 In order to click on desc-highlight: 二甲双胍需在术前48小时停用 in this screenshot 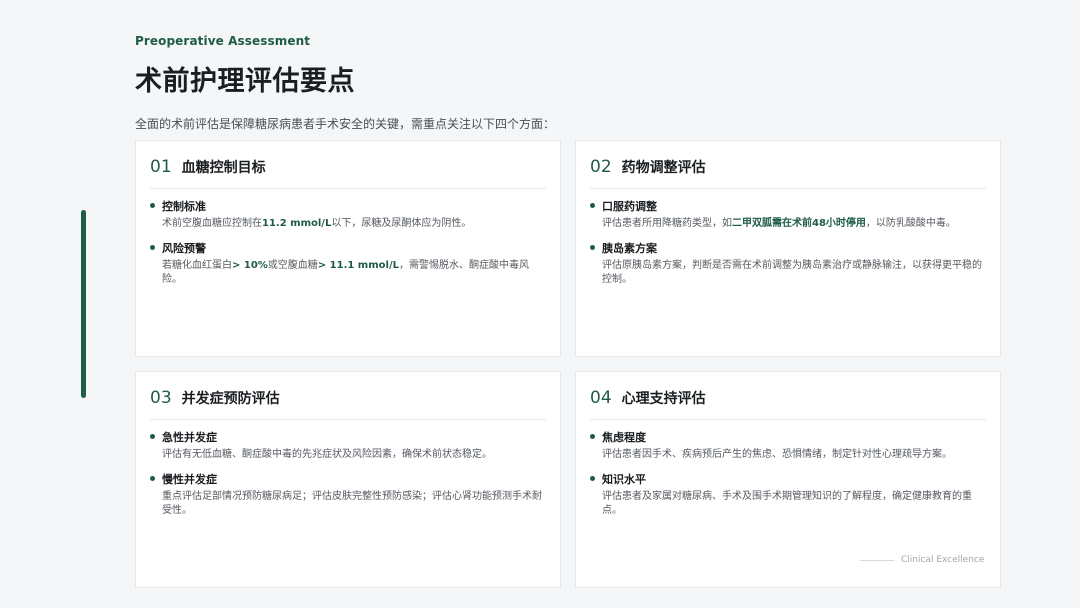, I will do `click(799, 223)`.